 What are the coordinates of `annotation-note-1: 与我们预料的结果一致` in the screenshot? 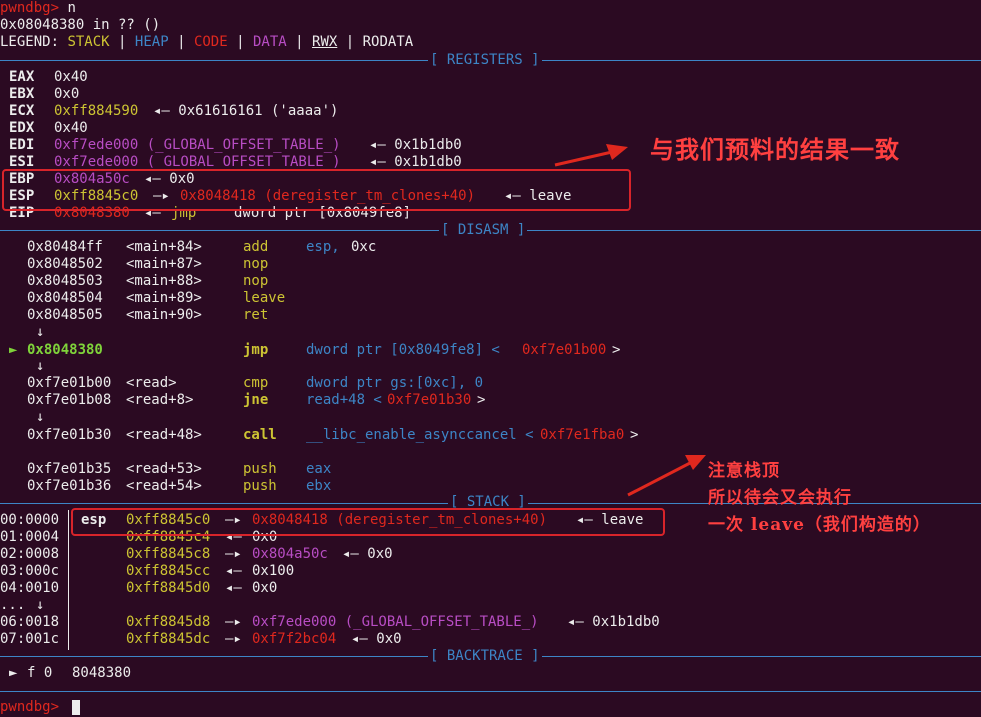 It's located at (775, 149).